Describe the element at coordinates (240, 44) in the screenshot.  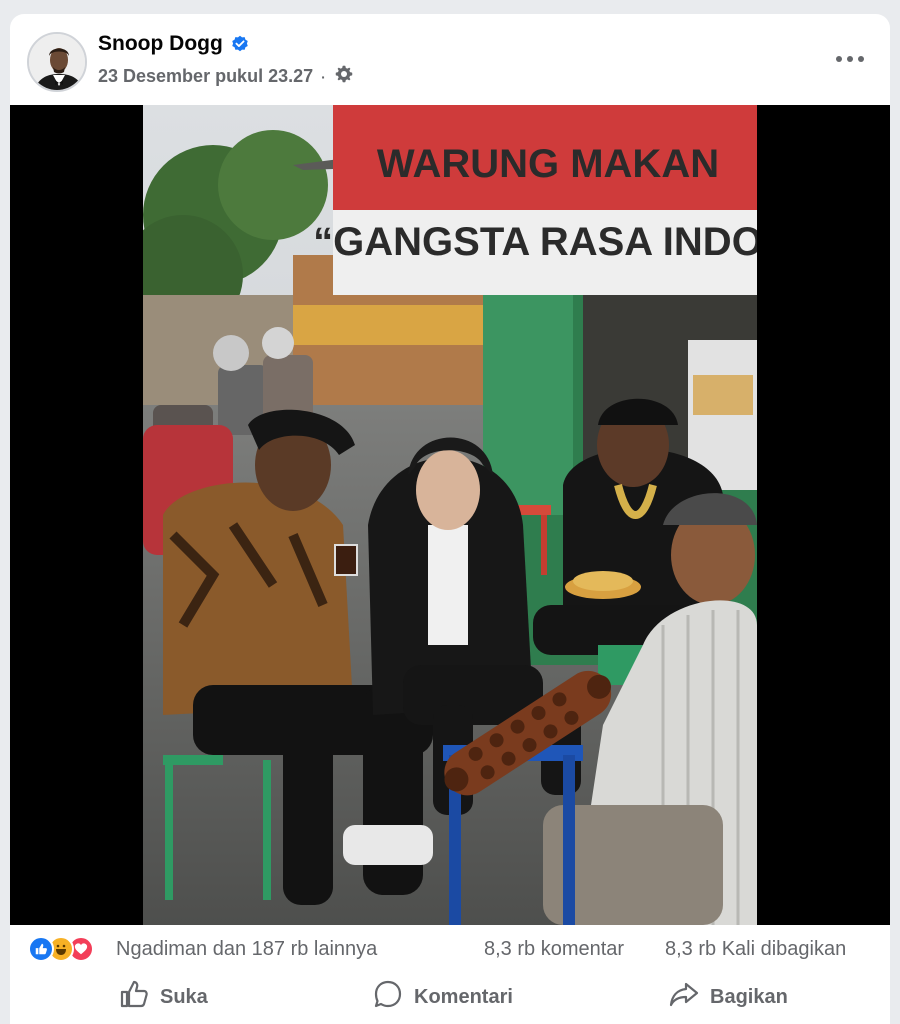
I see `verified-badge-icon` at that location.